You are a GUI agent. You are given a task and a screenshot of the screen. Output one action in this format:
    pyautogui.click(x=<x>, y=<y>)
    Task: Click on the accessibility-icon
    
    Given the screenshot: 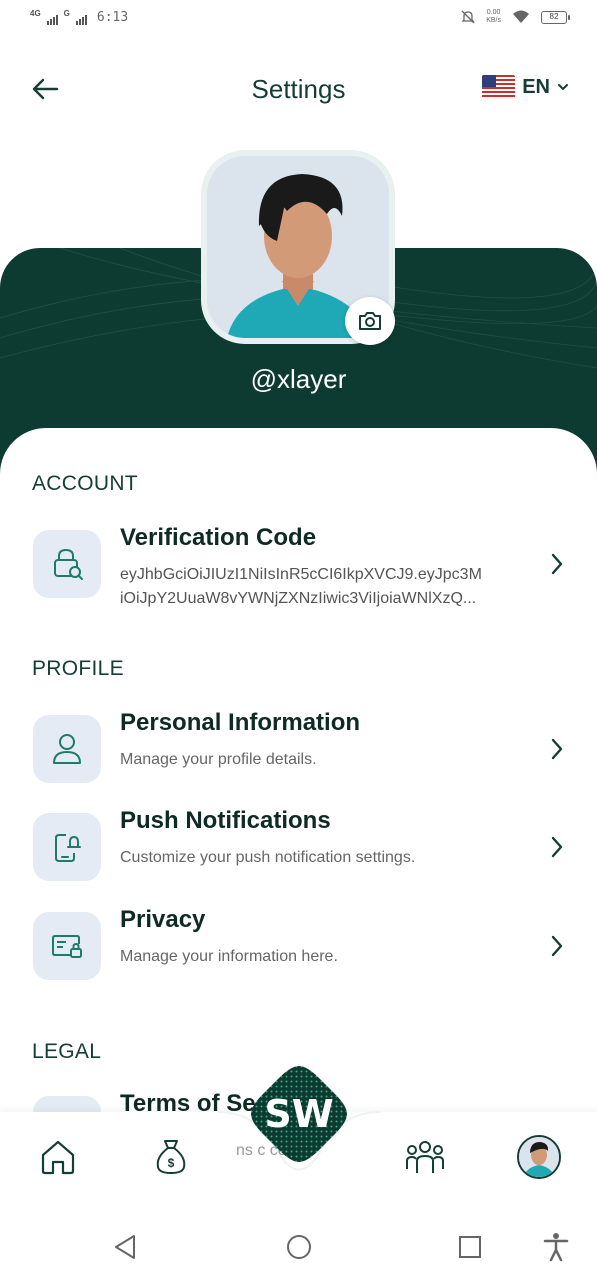 What is the action you would take?
    pyautogui.click(x=556, y=1247)
    